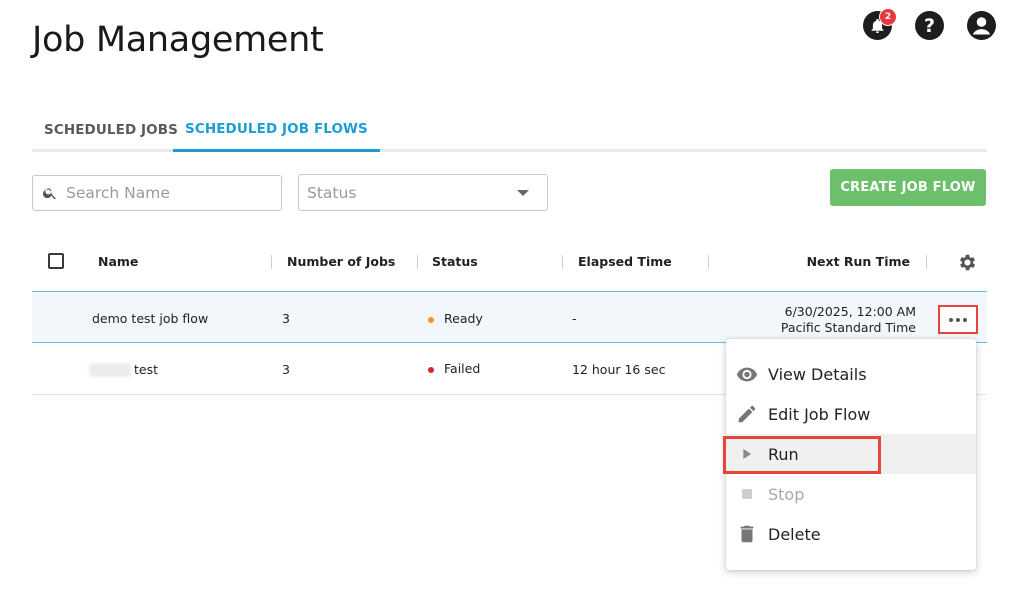  I want to click on elapsed-time: -, so click(574, 318).